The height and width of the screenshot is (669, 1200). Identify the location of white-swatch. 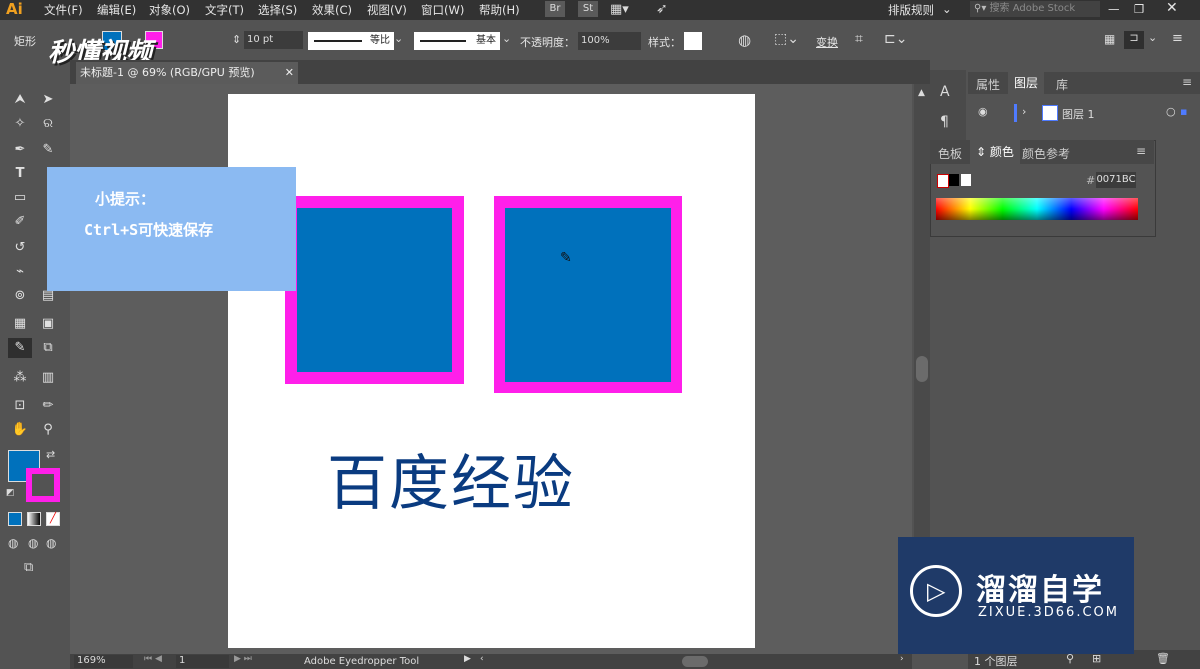
(966, 180).